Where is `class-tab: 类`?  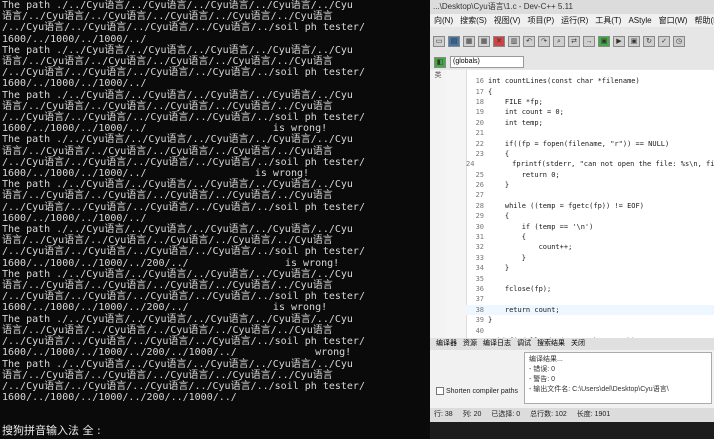 class-tab: 类 is located at coordinates (438, 204).